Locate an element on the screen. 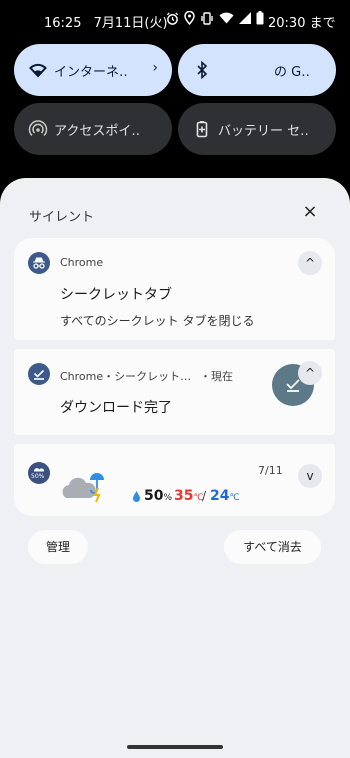  hotspot-icon is located at coordinates (38, 128).